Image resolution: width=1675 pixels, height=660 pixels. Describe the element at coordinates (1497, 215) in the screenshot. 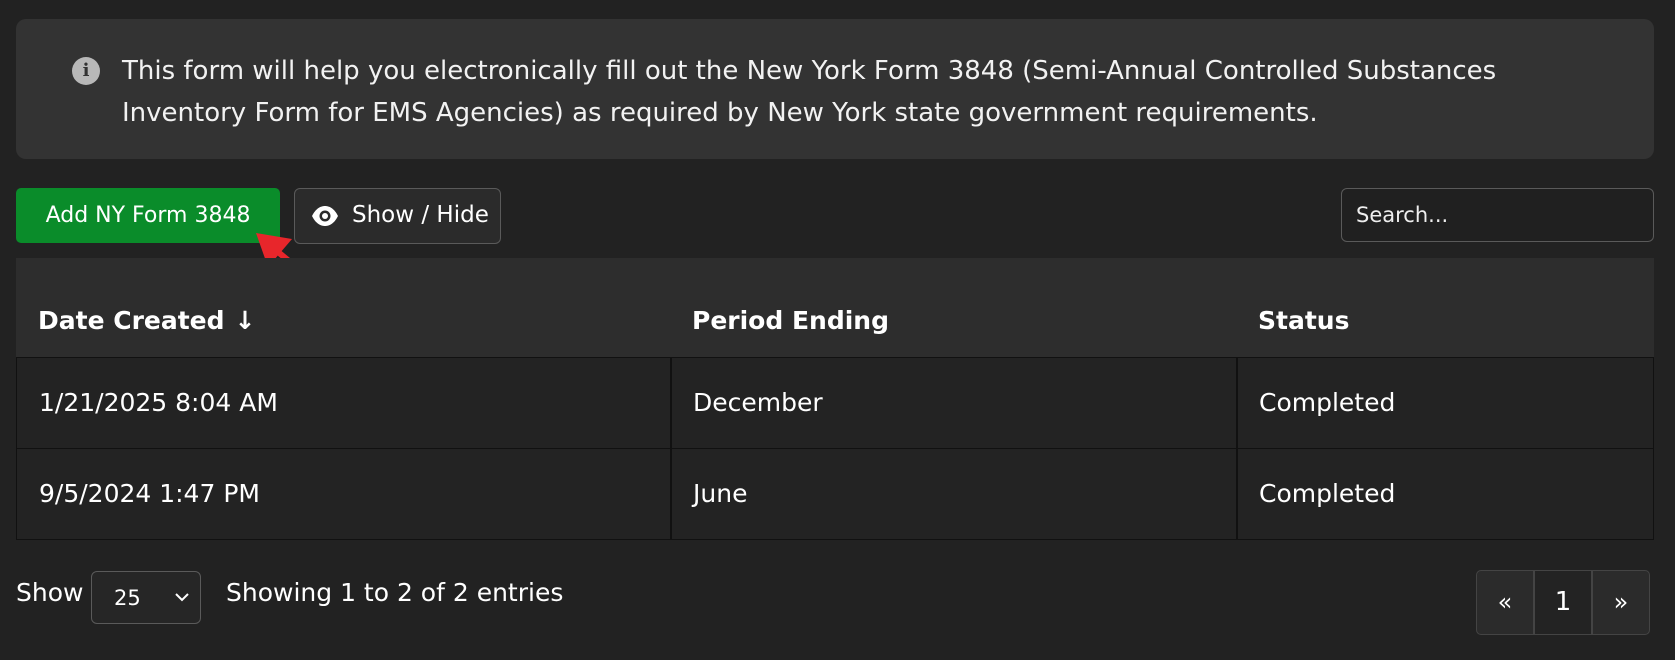

I see `search-input` at that location.